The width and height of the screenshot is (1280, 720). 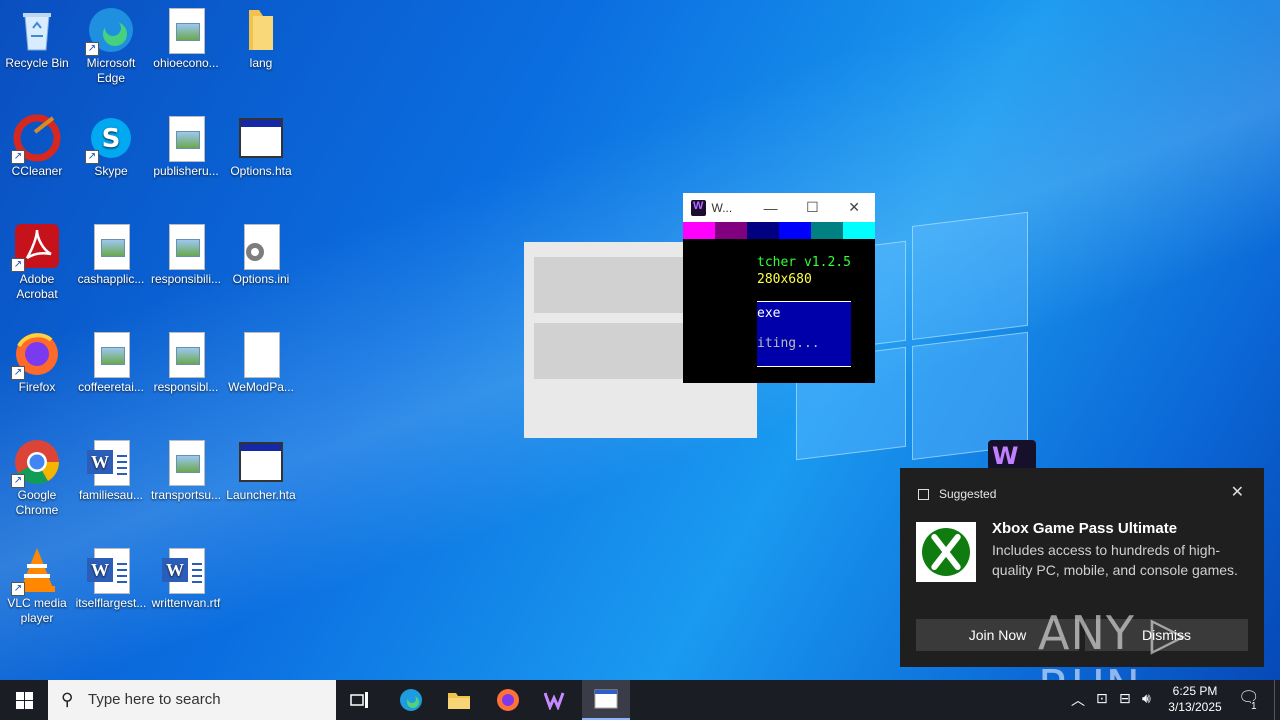 What do you see at coordinates (67, 699) in the screenshot?
I see `search-icon: ⚲` at bounding box center [67, 699].